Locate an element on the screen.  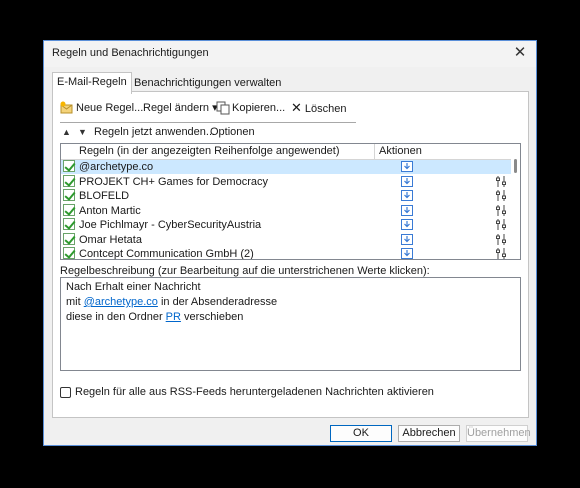
rule-name: Joe Pichlmayr - CyberSecurityAustria is located at coordinates (170, 225).